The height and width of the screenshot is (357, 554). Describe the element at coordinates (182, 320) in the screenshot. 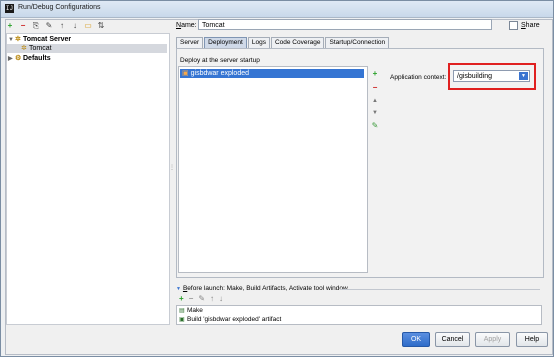

I see `build-artifact-icon: ▣` at that location.